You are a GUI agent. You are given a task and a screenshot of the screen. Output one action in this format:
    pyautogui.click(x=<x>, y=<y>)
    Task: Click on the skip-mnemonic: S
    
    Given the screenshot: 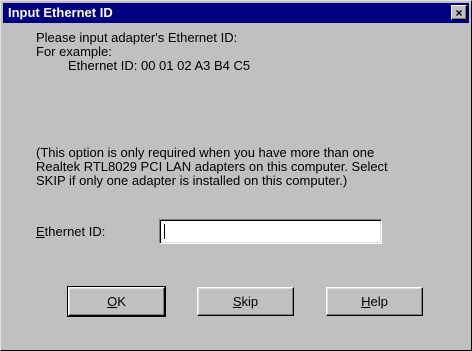 What is the action you would take?
    pyautogui.click(x=237, y=301)
    